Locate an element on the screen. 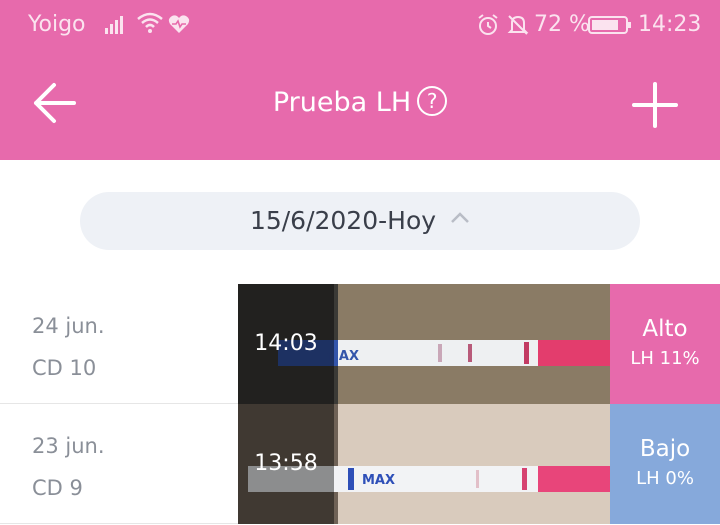 This screenshot has height=525, width=720. test-date: 23 jun. is located at coordinates (68, 446).